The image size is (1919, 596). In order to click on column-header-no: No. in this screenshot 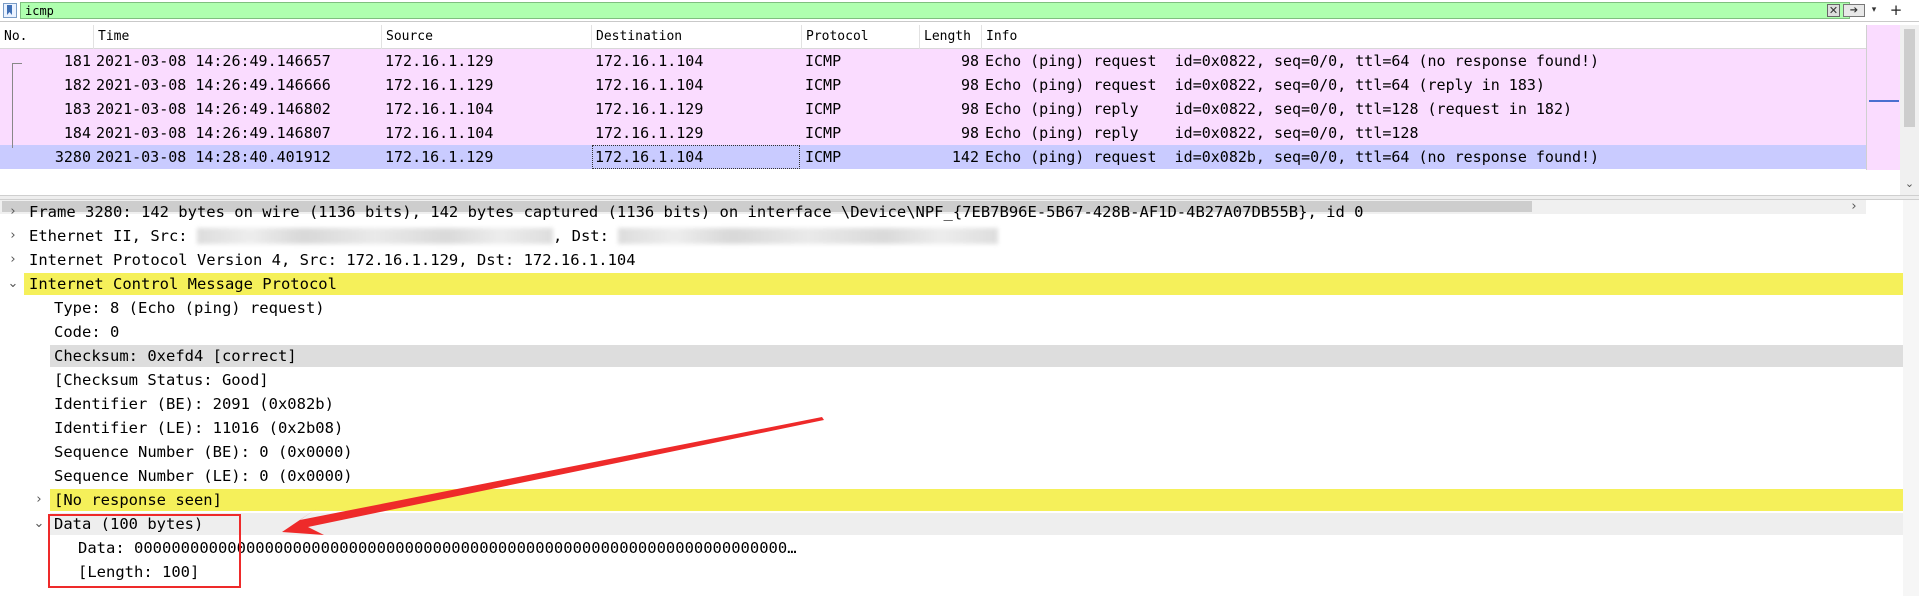, I will do `click(47, 37)`.